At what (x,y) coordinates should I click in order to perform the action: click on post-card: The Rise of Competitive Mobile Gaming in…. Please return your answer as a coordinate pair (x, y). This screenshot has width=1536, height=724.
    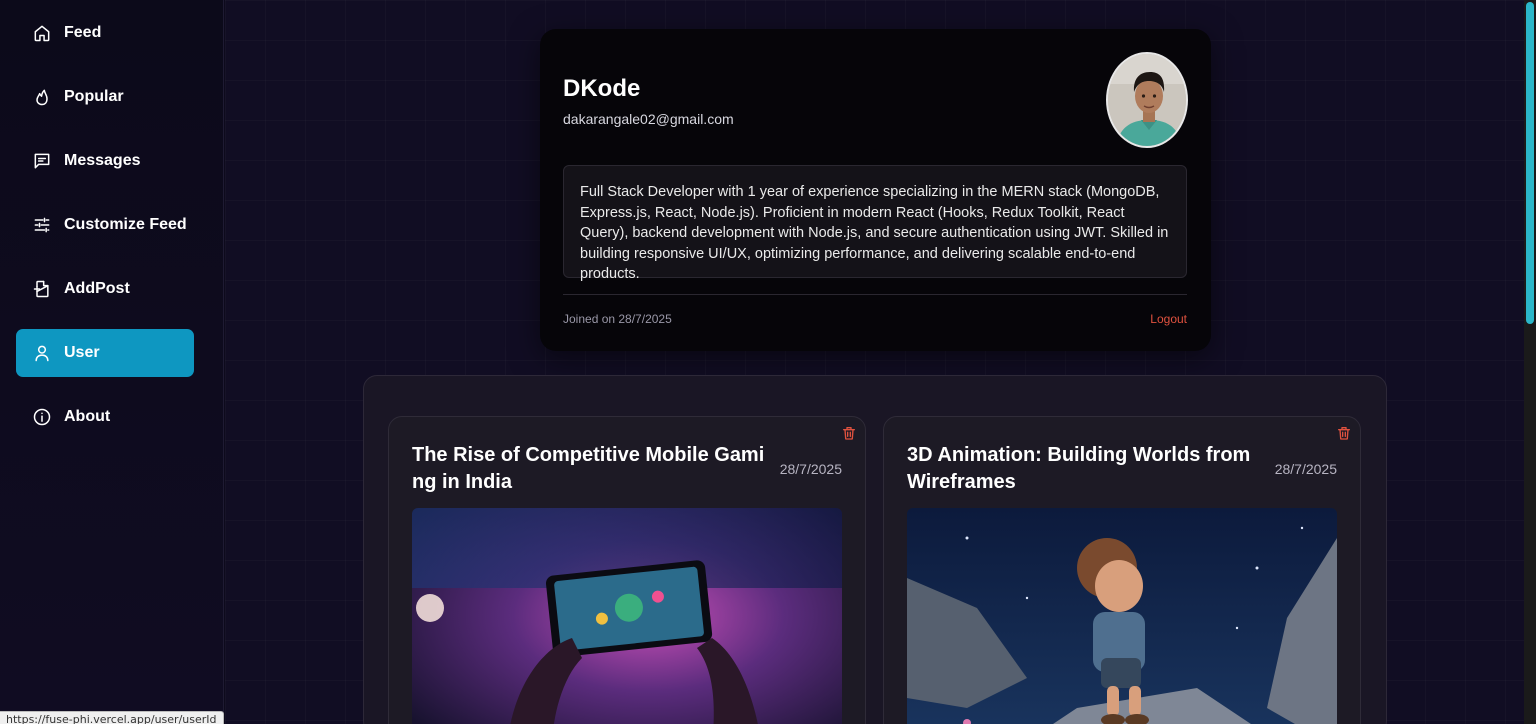
    Looking at the image, I should click on (627, 570).